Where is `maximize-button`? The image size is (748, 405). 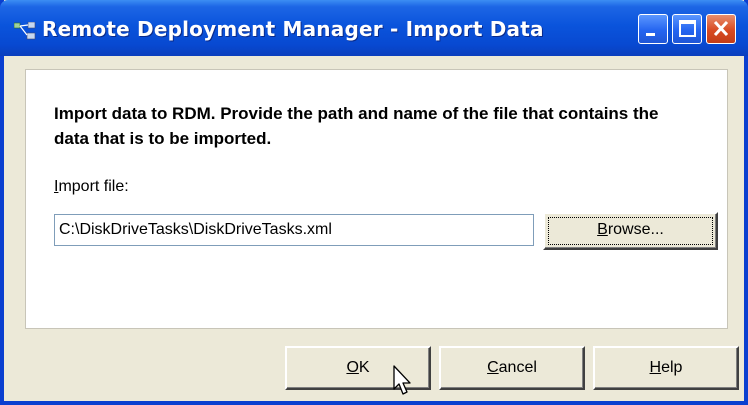 maximize-button is located at coordinates (687, 29).